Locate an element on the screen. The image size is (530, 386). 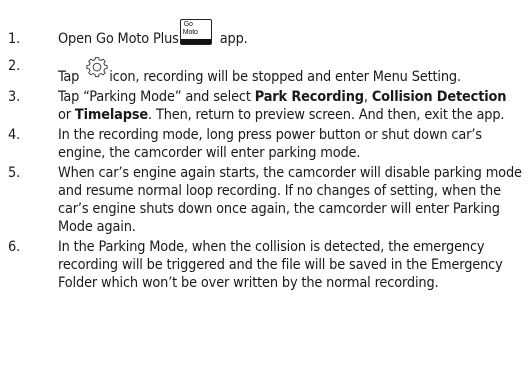
step-number: 3. is located at coordinates (14, 97).